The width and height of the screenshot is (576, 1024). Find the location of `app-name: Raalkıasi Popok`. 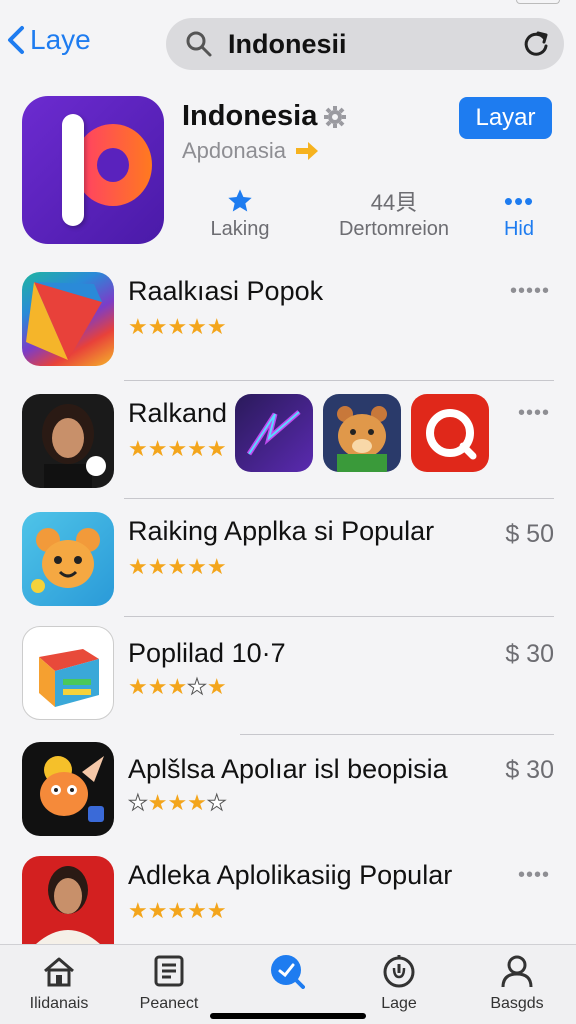

app-name: Raalkıasi Popok is located at coordinates (226, 291).